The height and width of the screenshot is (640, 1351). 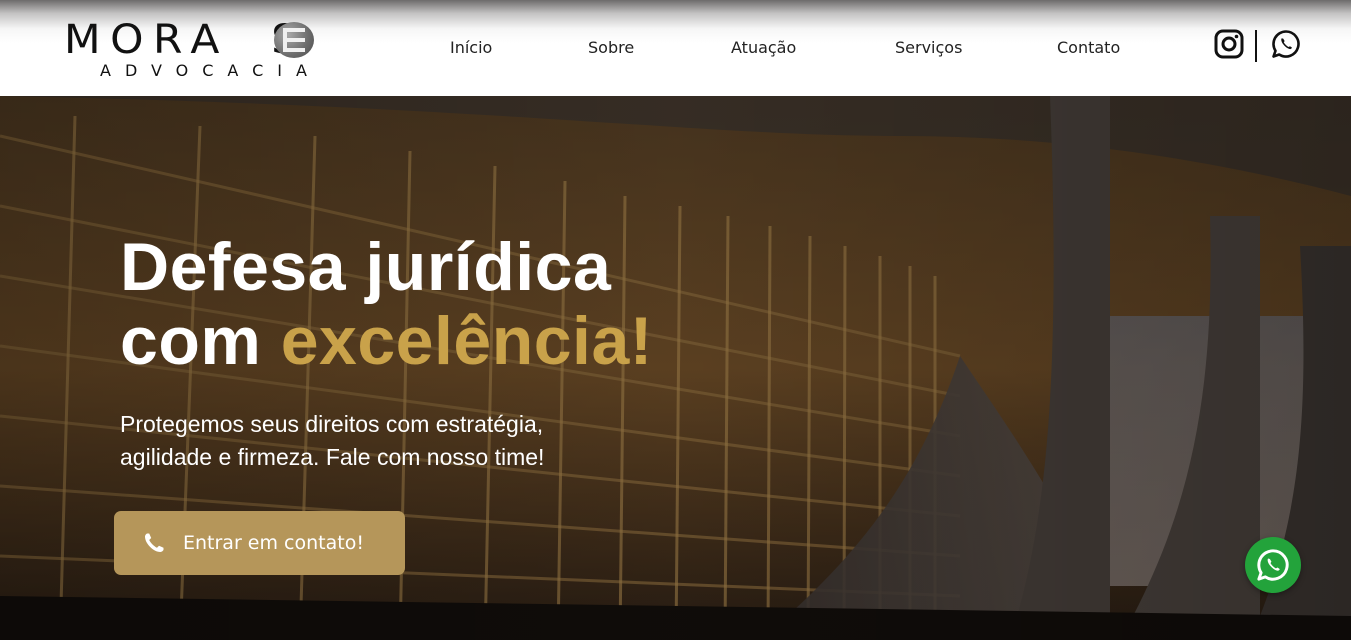 I want to click on instagram-icon, so click(x=1229, y=44).